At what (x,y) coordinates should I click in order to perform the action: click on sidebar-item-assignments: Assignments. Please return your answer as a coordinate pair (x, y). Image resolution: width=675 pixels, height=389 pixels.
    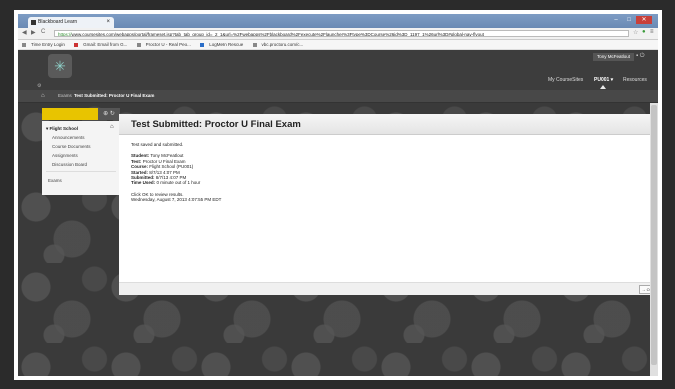
    Looking at the image, I should click on (65, 155).